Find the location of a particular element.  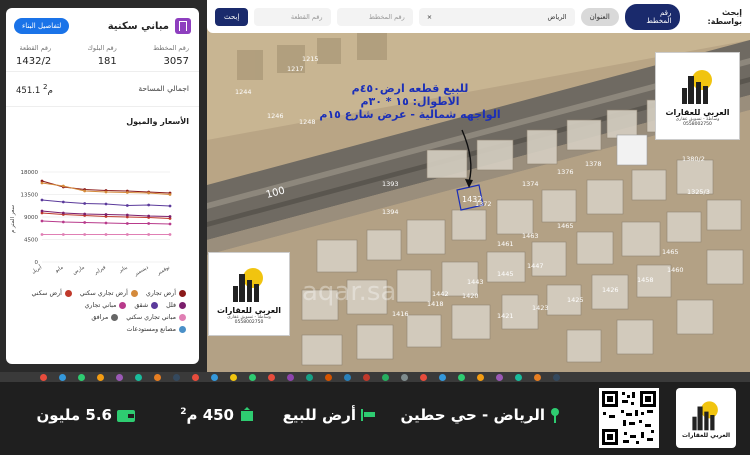

city-select: الرياض × is located at coordinates (496, 16).